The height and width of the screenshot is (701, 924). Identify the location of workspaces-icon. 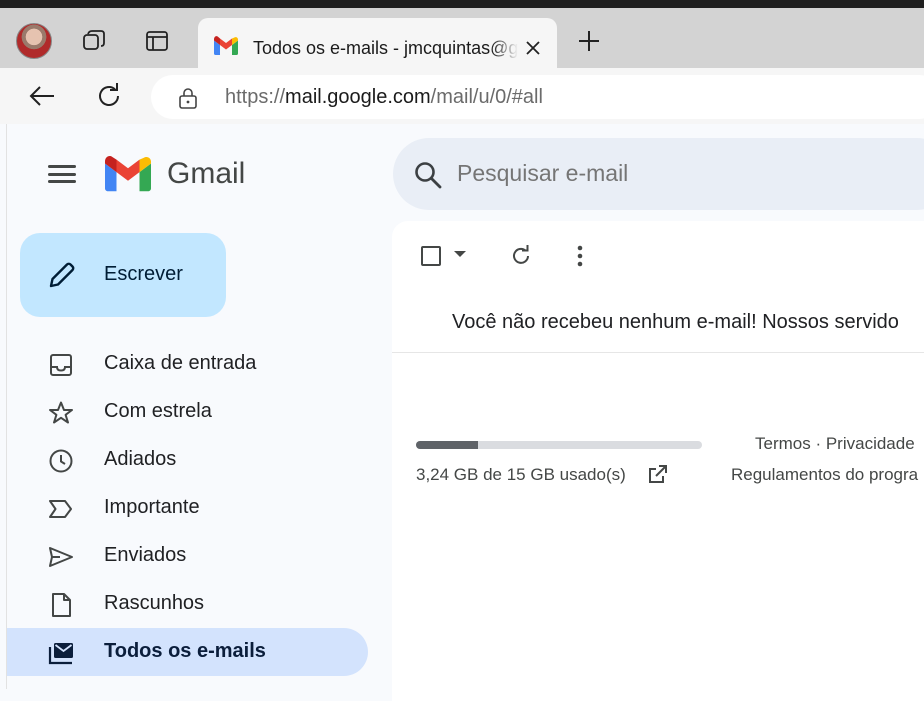
(94, 41).